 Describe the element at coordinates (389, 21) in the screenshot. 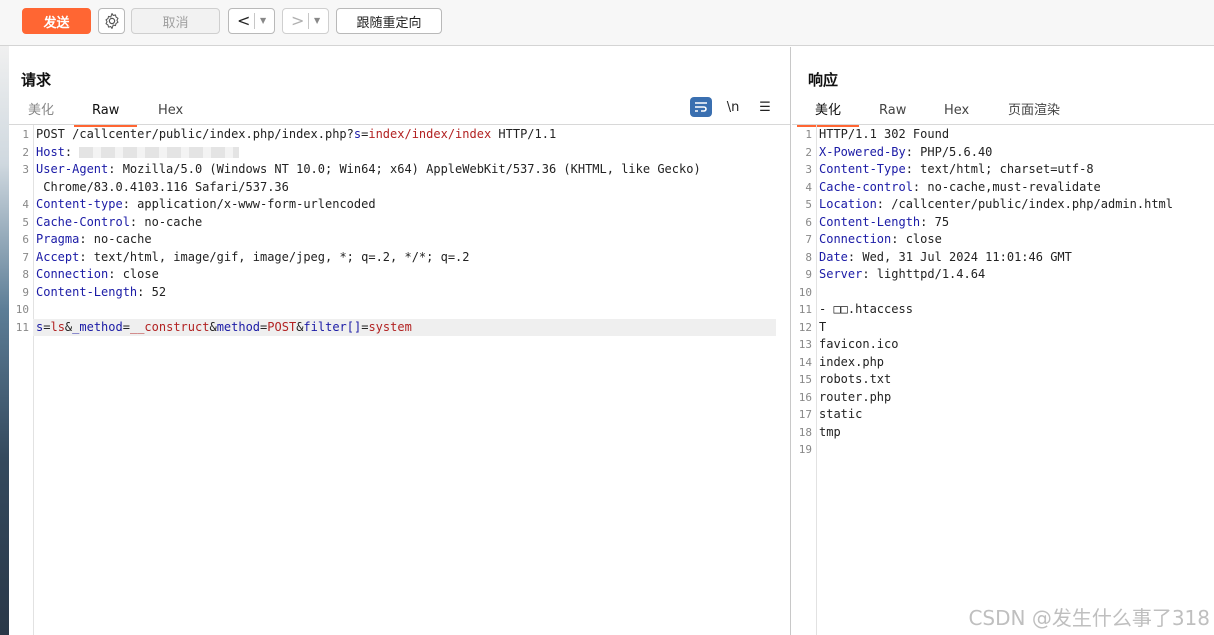

I see `follow-redirect-button: 跟随重定向` at that location.